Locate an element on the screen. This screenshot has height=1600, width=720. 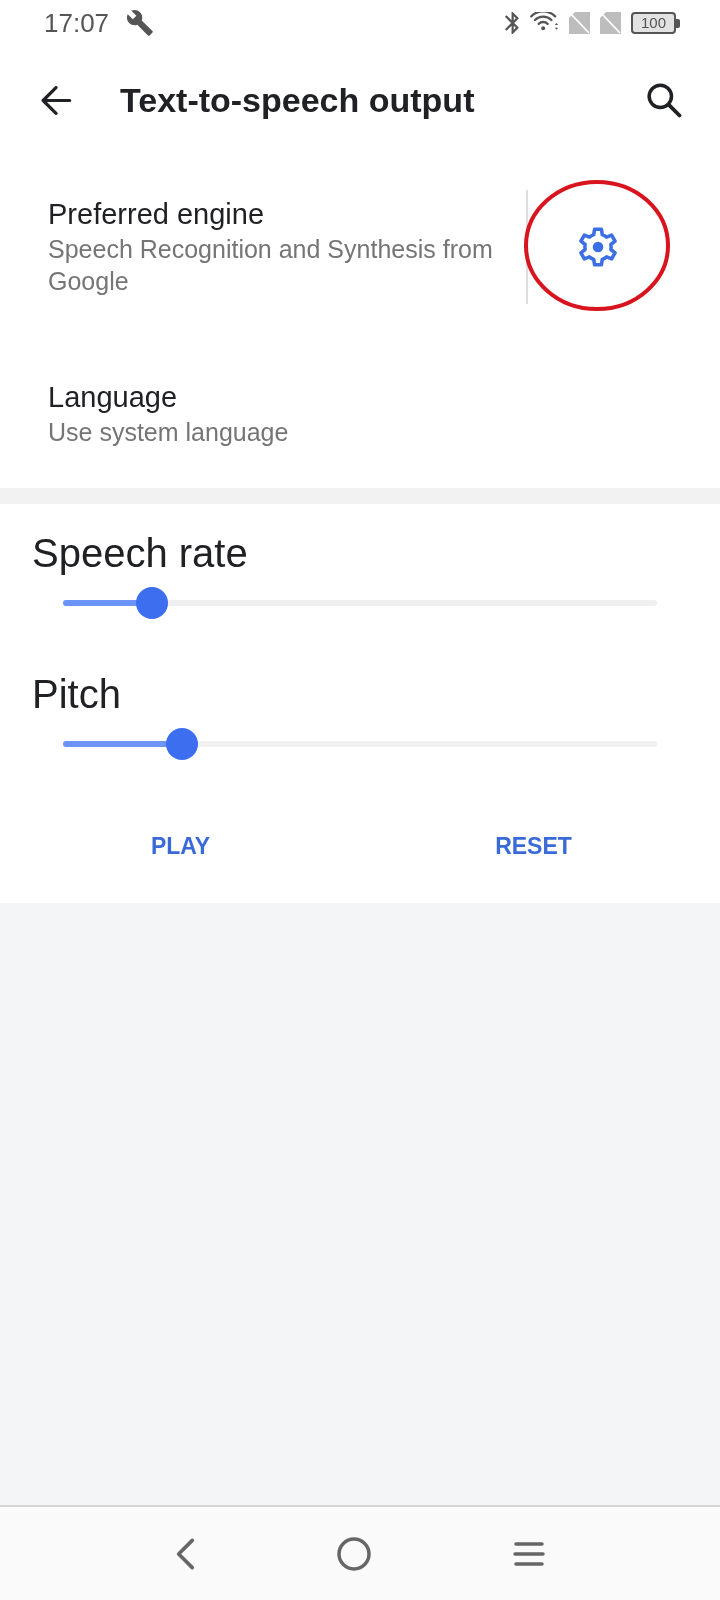
menu-icon is located at coordinates (529, 1553).